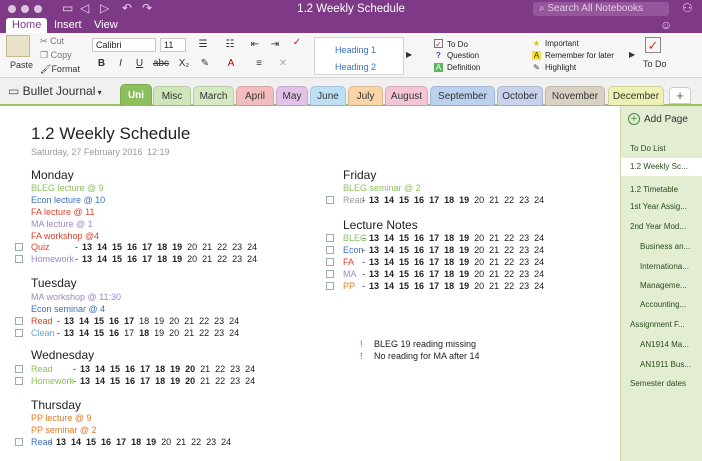 This screenshot has height=461, width=702. I want to click on page-item: To Do List, so click(661, 149).